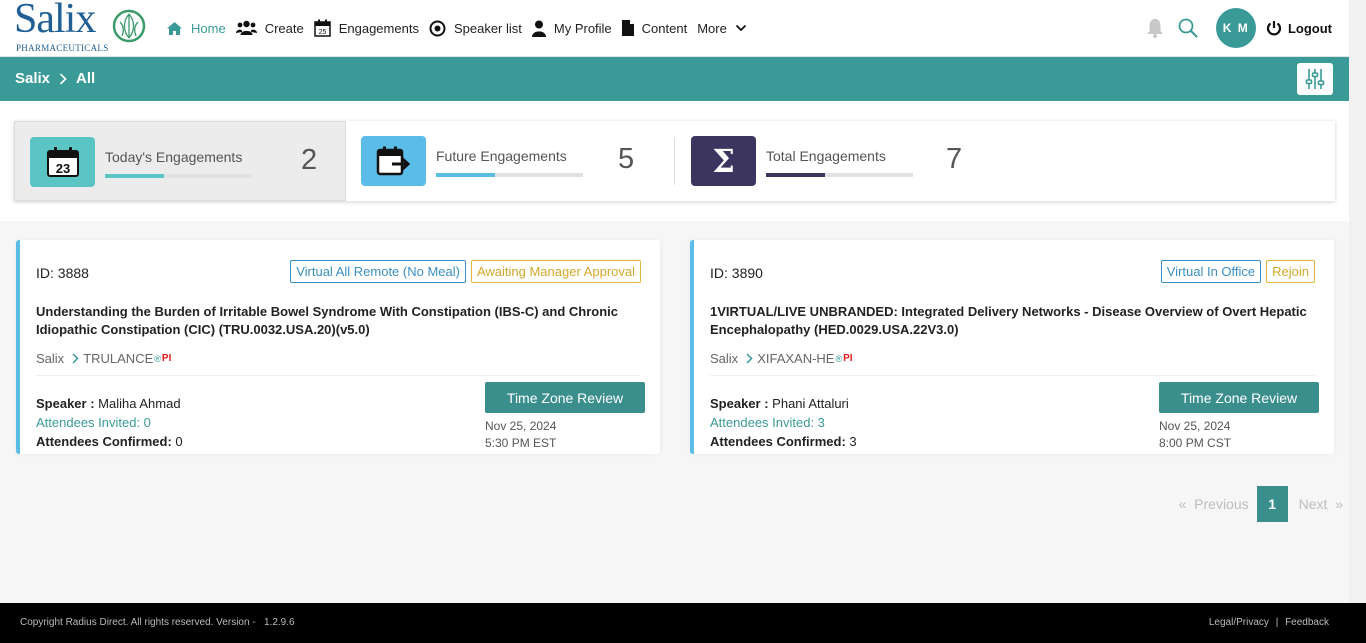  What do you see at coordinates (322, 28) in the screenshot?
I see `calendar-icon: 25` at bounding box center [322, 28].